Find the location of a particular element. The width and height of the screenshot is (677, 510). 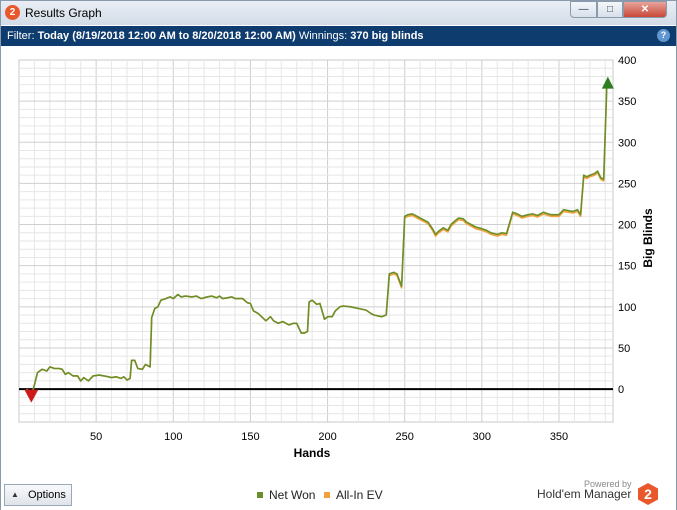

y-tick-label: 350 is located at coordinates (627, 102).